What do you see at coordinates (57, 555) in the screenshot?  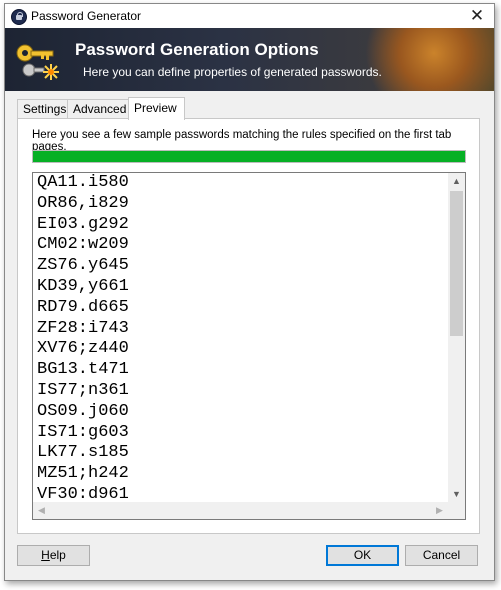 I see `help-label: elp` at bounding box center [57, 555].